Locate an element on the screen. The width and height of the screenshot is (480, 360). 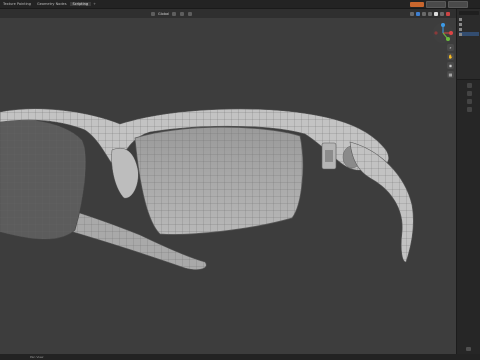
status-text: Pan View is located at coordinates (37, 357).